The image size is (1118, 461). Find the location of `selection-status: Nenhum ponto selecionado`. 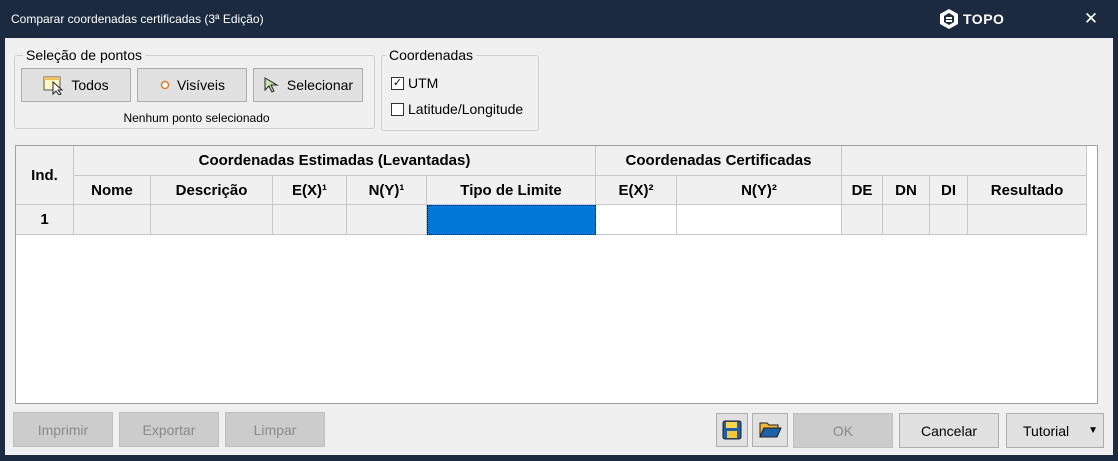

selection-status: Nenhum ponto selecionado is located at coordinates (196, 118).